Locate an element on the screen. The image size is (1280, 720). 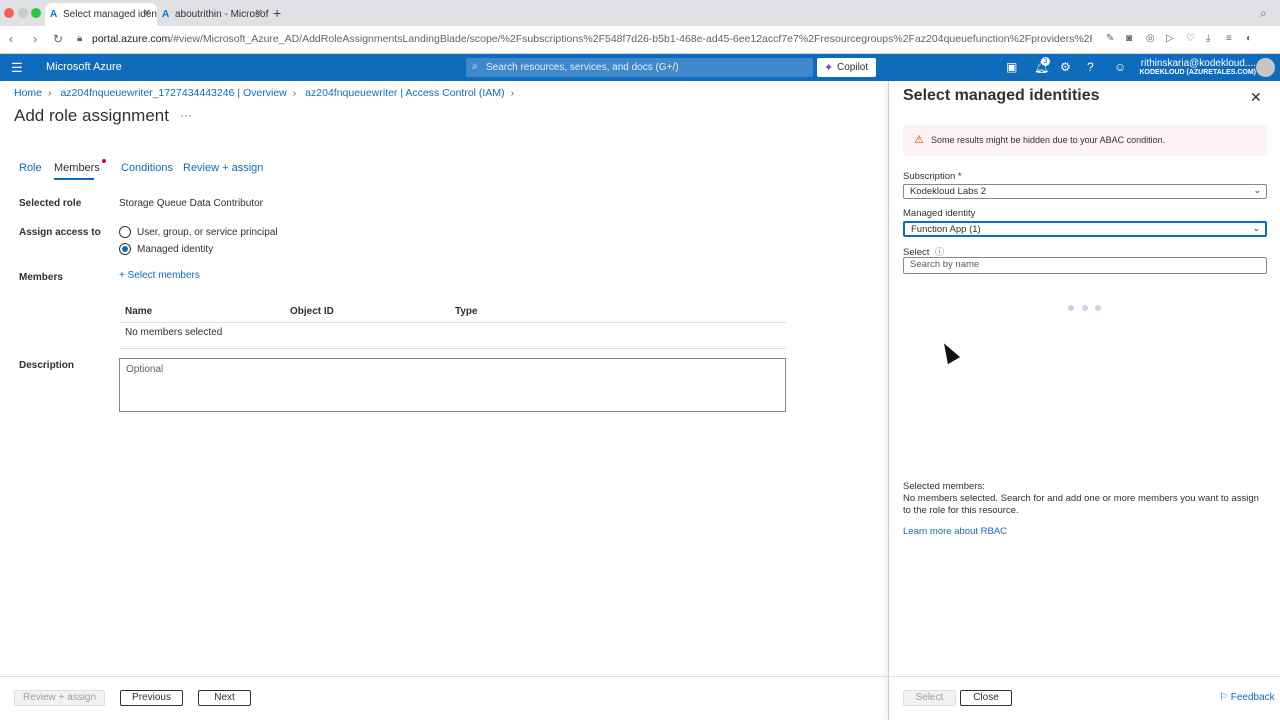
profile-icon: ◐ is located at coordinates (1249, 38).